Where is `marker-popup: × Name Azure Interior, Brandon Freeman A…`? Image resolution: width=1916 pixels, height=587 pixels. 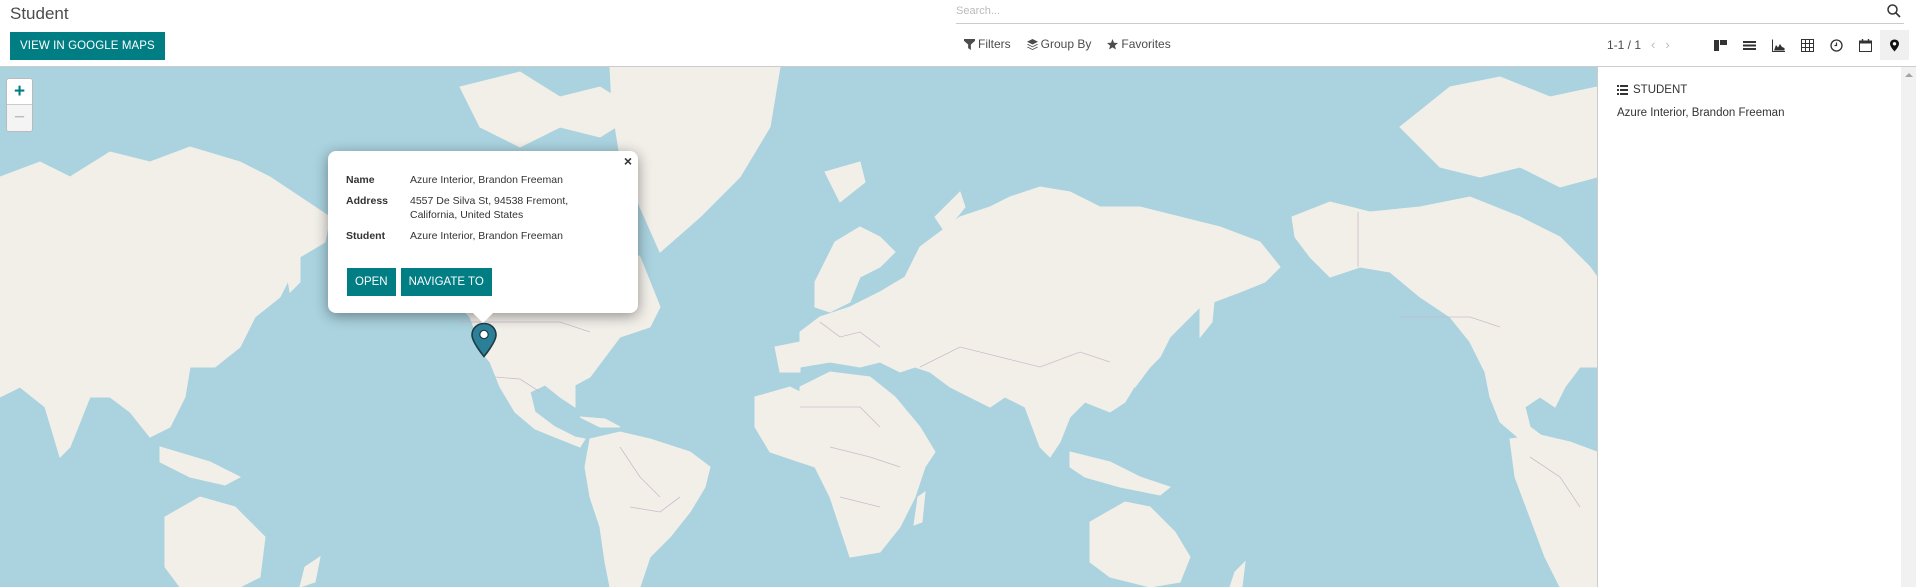 marker-popup: × Name Azure Interior, Brandon Freeman A… is located at coordinates (483, 237).